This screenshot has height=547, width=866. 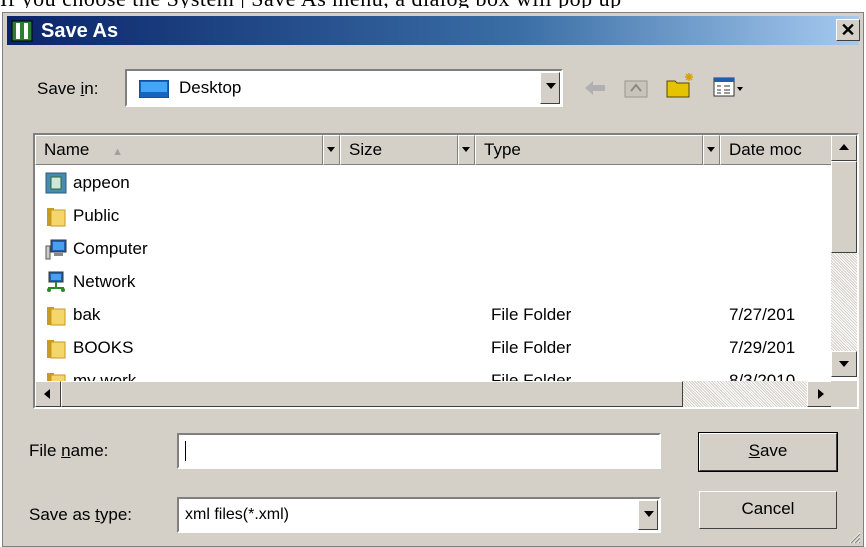 I want to click on file-name-input, so click(x=419, y=451).